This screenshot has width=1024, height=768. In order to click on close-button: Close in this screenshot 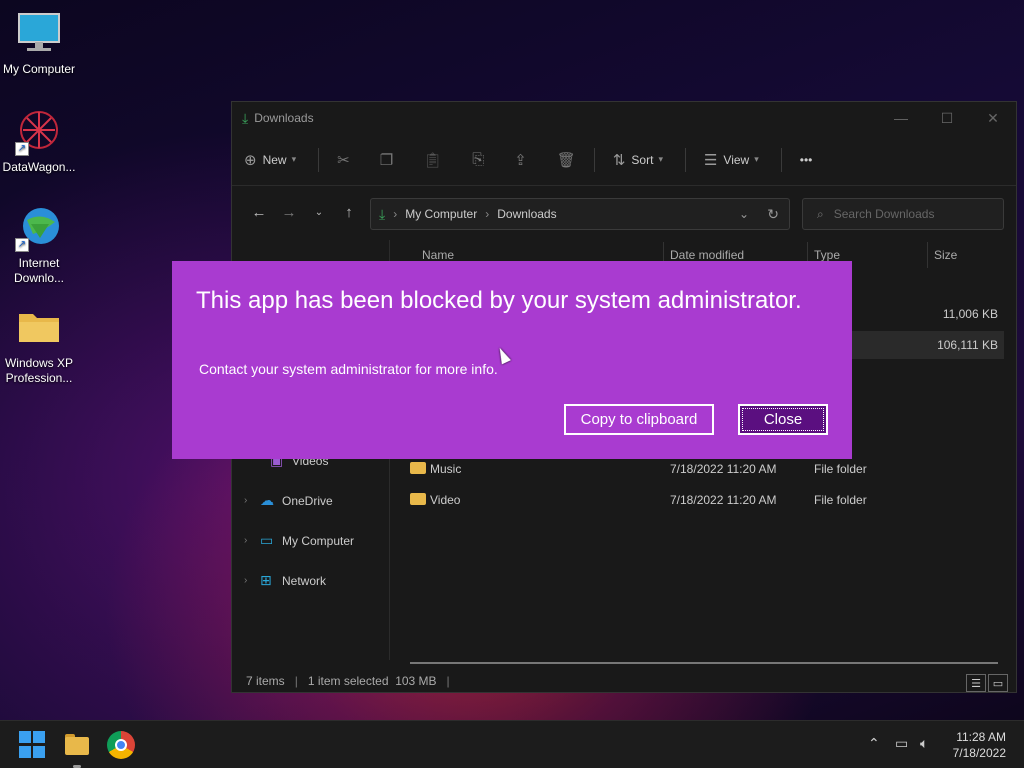, I will do `click(783, 419)`.